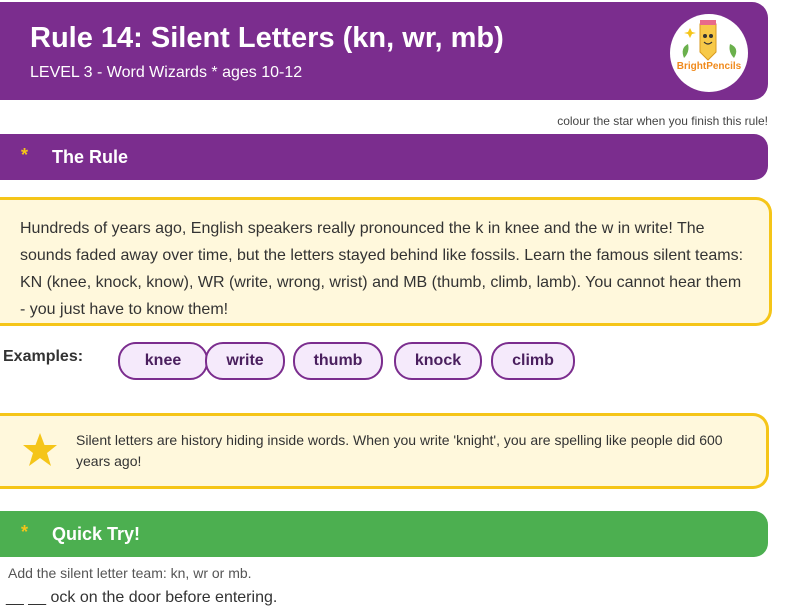  What do you see at coordinates (96, 534) in the screenshot?
I see `quick-try-title: Quick Try!` at bounding box center [96, 534].